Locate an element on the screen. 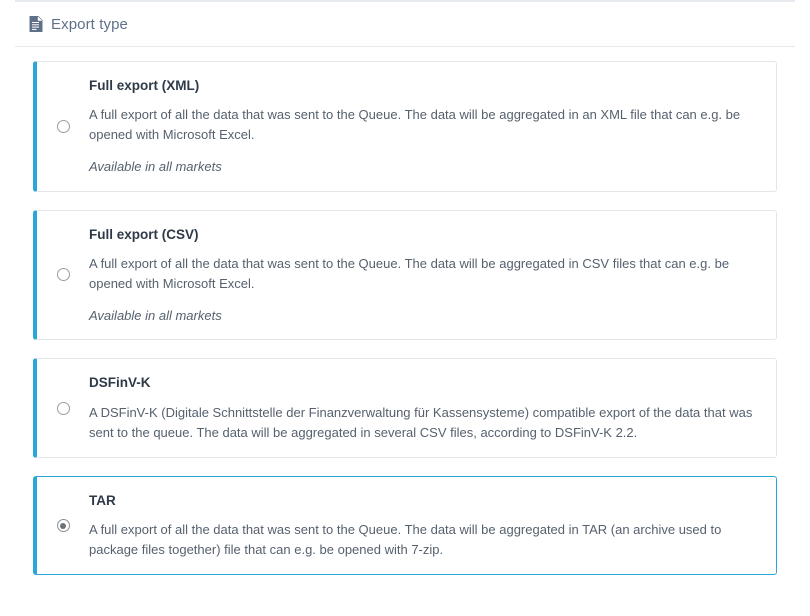  radio-full-export-xml is located at coordinates (63, 126).